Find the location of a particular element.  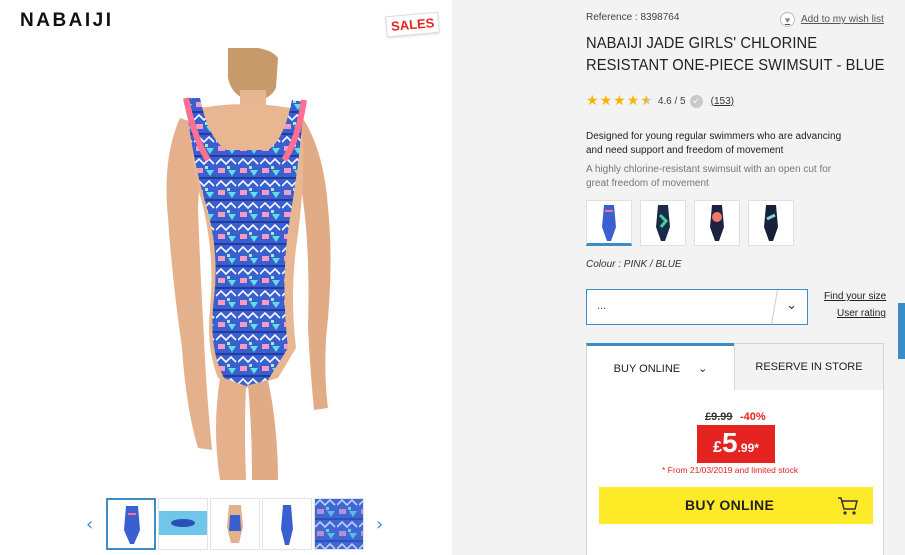

rating-stars: ★ ★ ★ ★ ★ is located at coordinates (619, 101).